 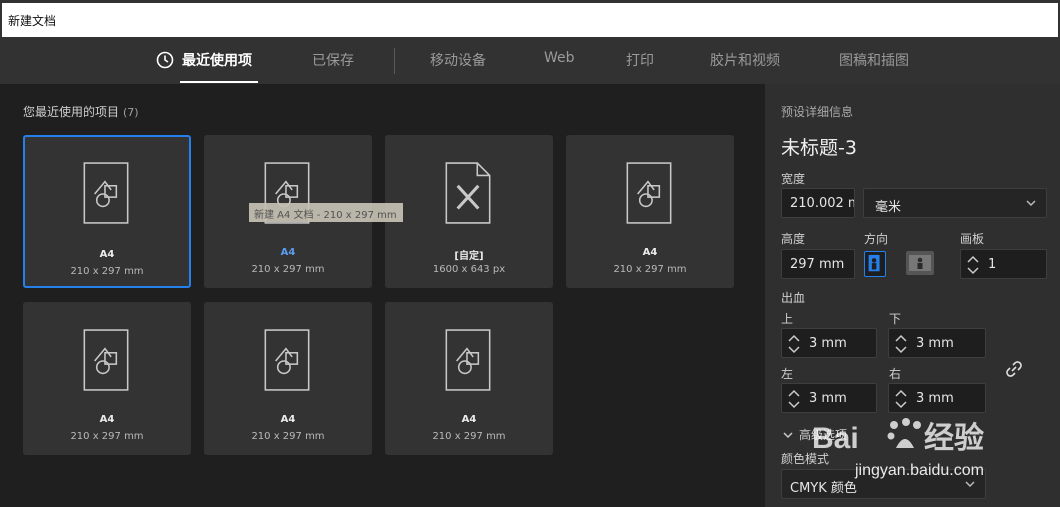 I want to click on artboards-stepper: 1, so click(x=1003, y=264).